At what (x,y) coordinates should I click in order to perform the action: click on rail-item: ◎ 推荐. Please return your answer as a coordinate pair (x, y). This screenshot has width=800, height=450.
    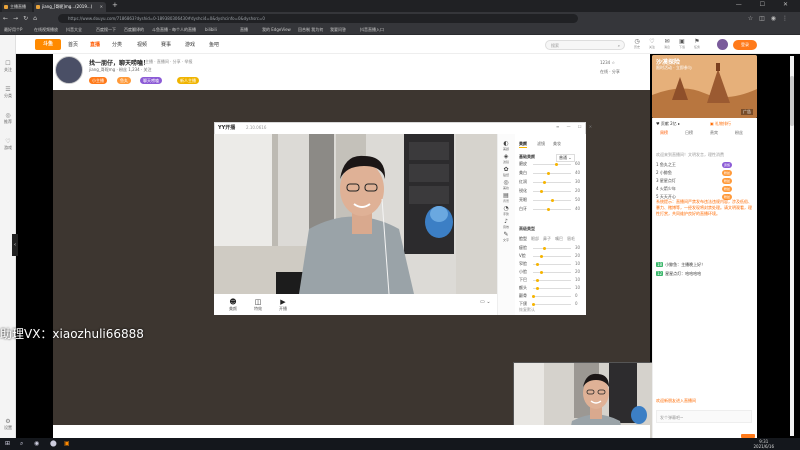
    Looking at the image, I should click on (8, 118).